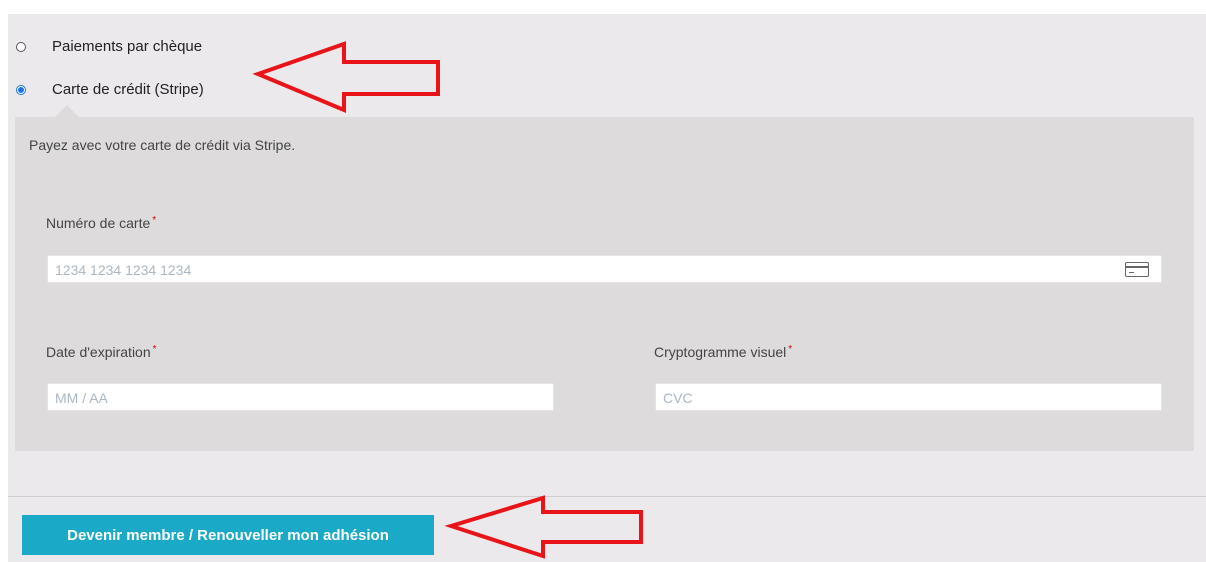  I want to click on expiry-label-text: Date d'expiration, so click(98, 352).